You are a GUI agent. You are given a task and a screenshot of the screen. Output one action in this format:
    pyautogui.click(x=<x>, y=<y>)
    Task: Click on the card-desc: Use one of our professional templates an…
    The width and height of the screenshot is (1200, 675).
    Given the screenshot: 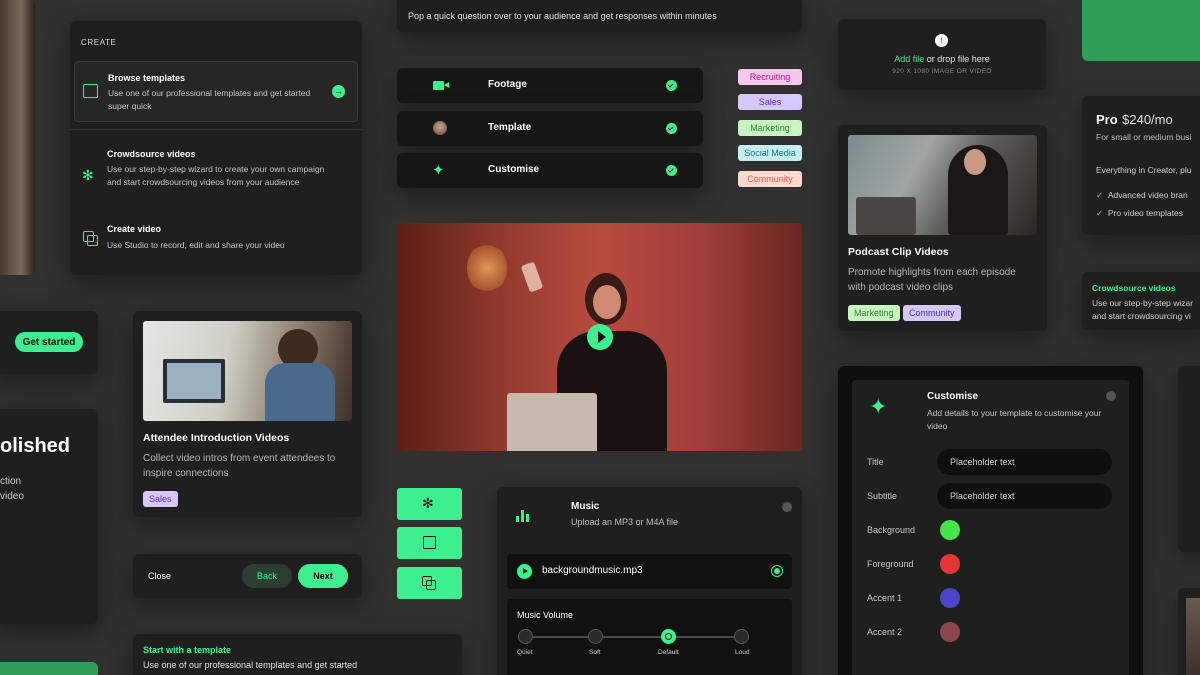 What is the action you would take?
    pyautogui.click(x=250, y=665)
    